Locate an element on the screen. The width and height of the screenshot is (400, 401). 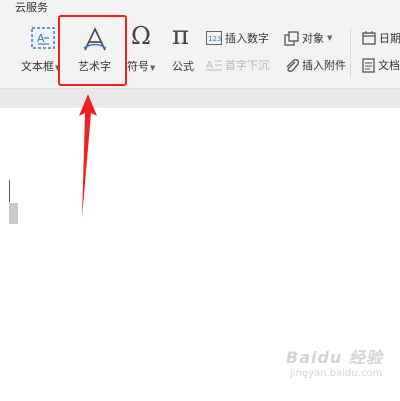
watermark-brand: Baidu 经验 is located at coordinates (334, 357).